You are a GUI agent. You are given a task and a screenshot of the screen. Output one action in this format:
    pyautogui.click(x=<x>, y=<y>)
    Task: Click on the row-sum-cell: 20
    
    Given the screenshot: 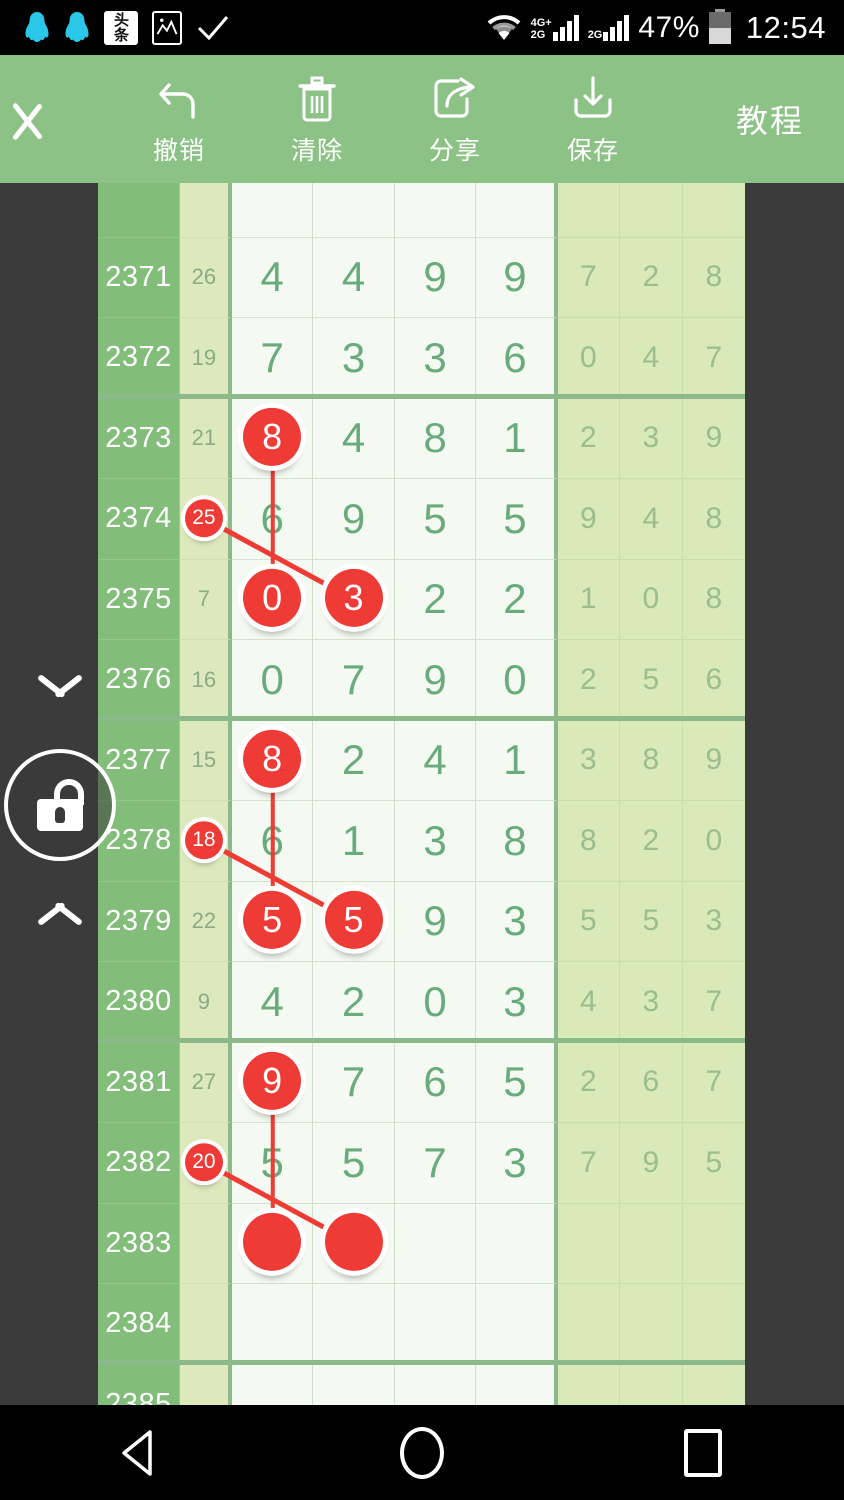 What is the action you would take?
    pyautogui.click(x=205, y=1163)
    